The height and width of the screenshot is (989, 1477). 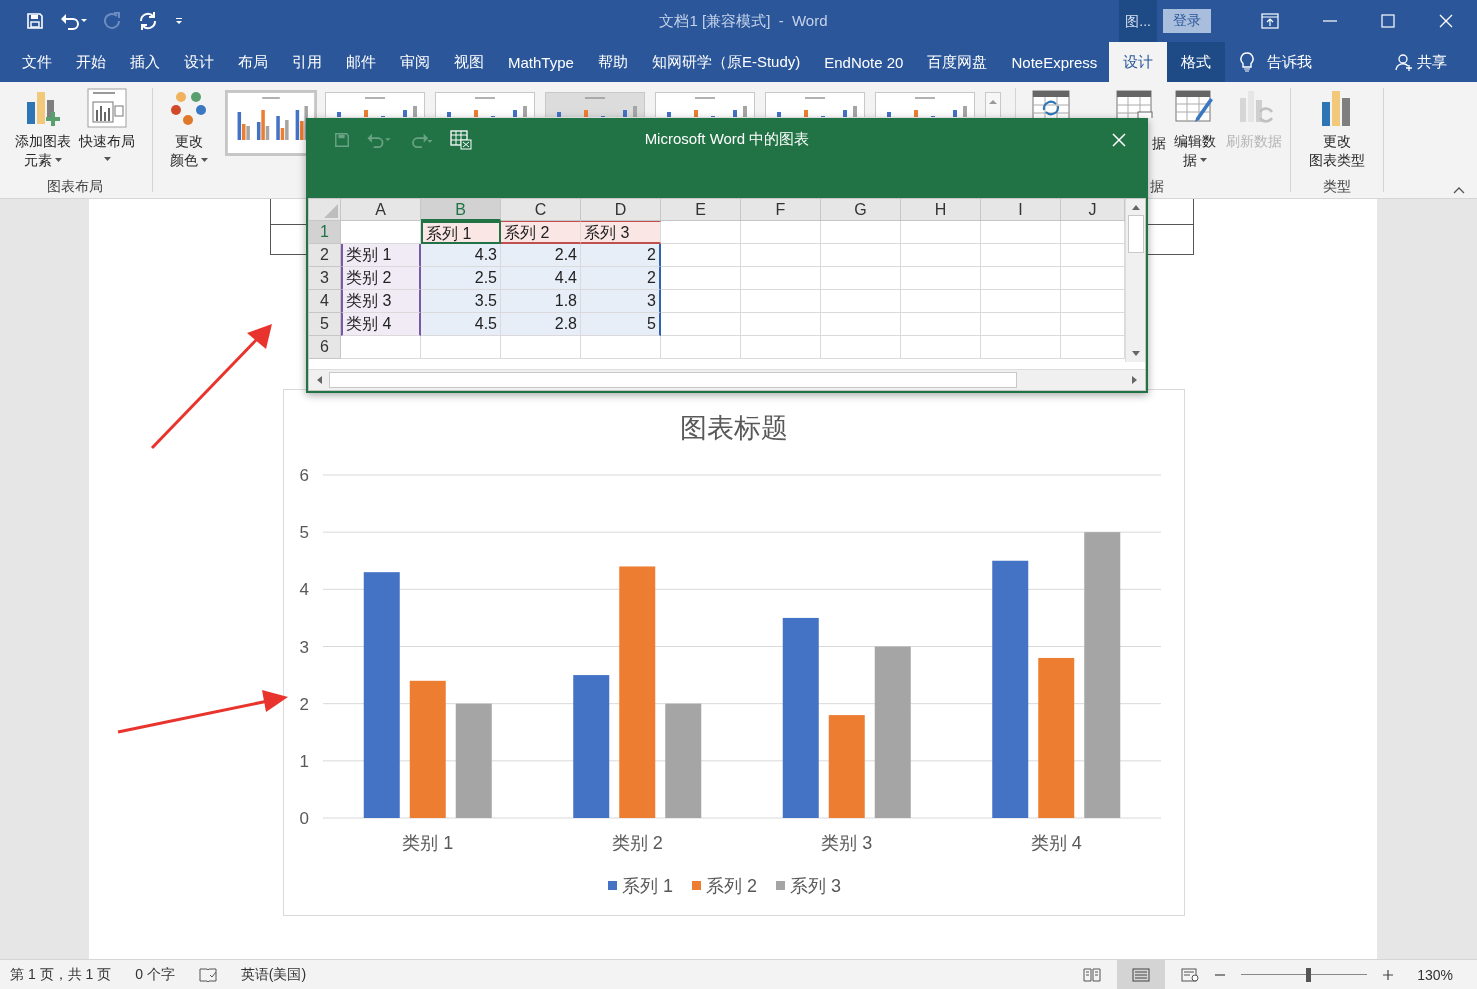 What do you see at coordinates (1190, 974) in the screenshot?
I see `web-layout-icon` at bounding box center [1190, 974].